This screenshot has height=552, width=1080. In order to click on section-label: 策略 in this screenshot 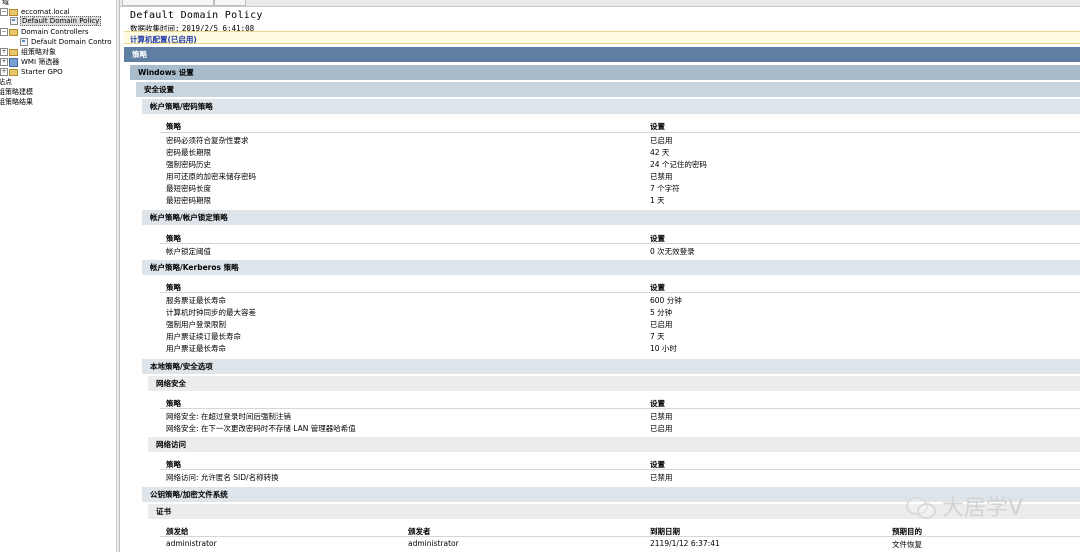, I will do `click(139, 54)`.